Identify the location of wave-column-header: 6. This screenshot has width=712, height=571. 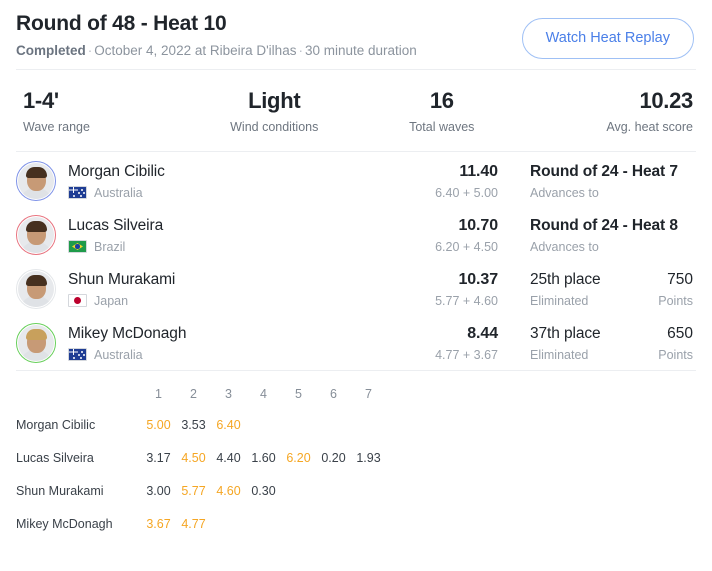
(333, 394).